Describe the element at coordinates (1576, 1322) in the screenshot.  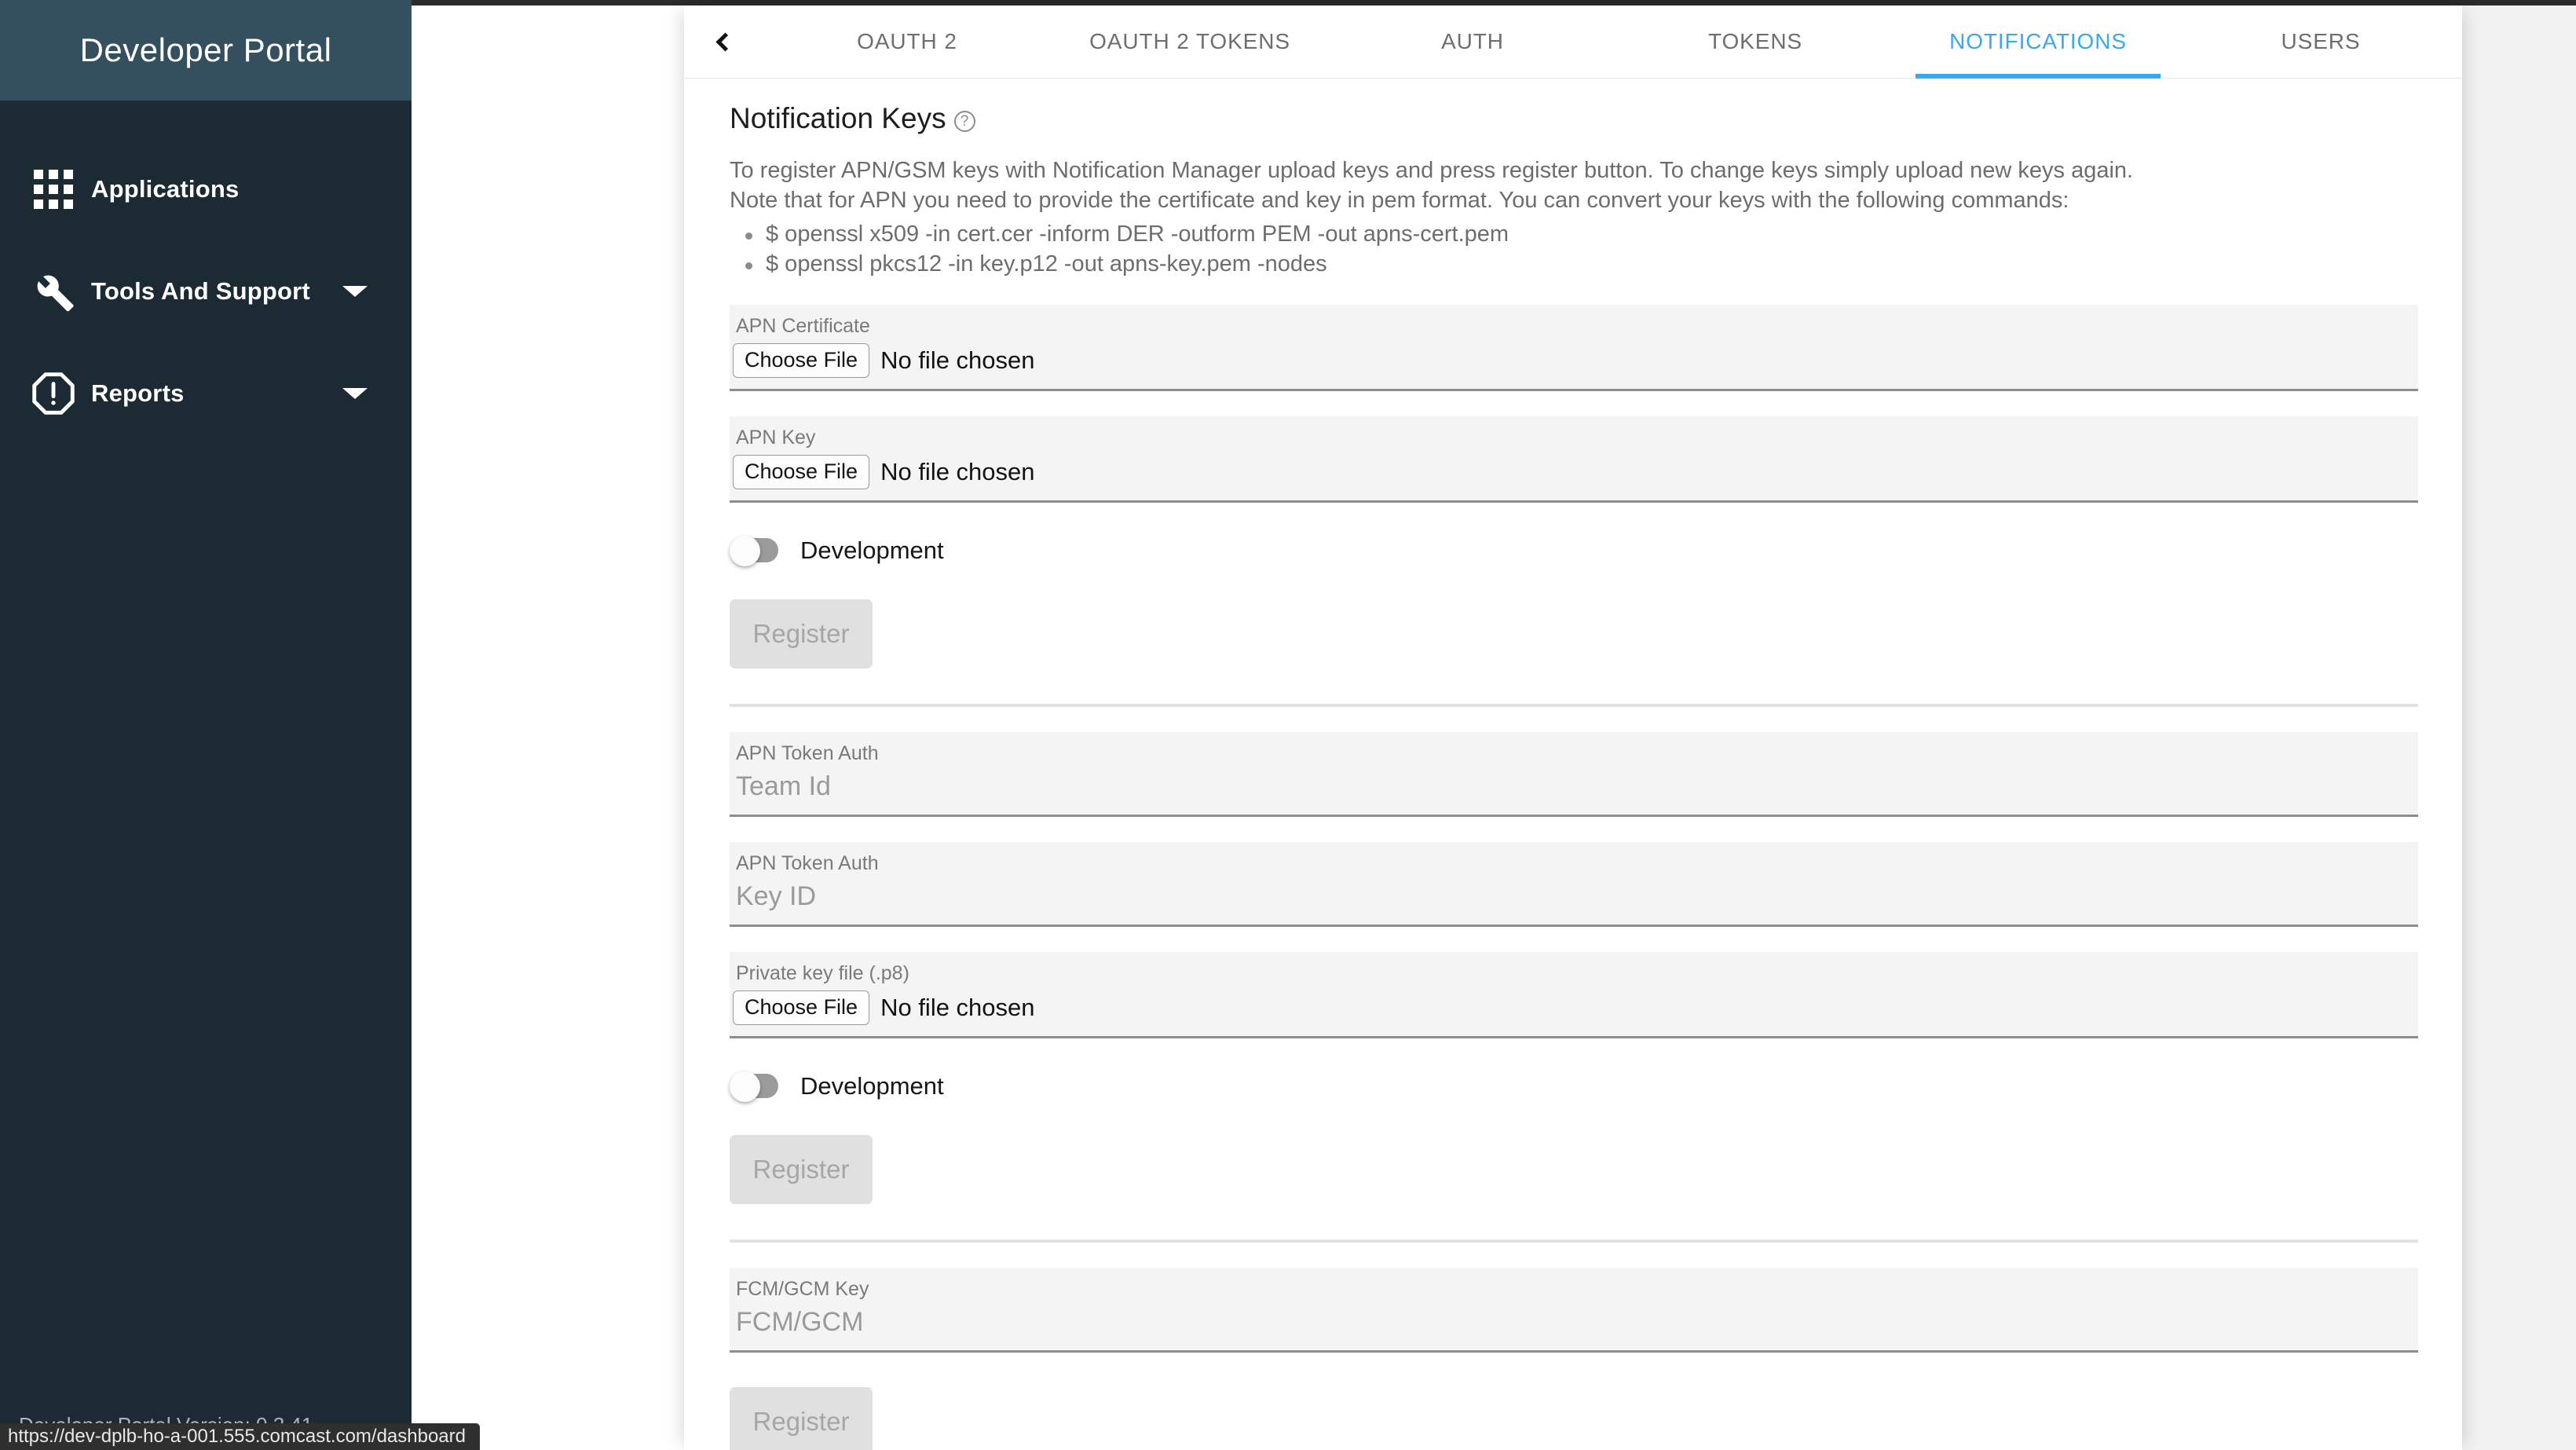
I see `fcm-gcm-input: FCM/GCM` at that location.